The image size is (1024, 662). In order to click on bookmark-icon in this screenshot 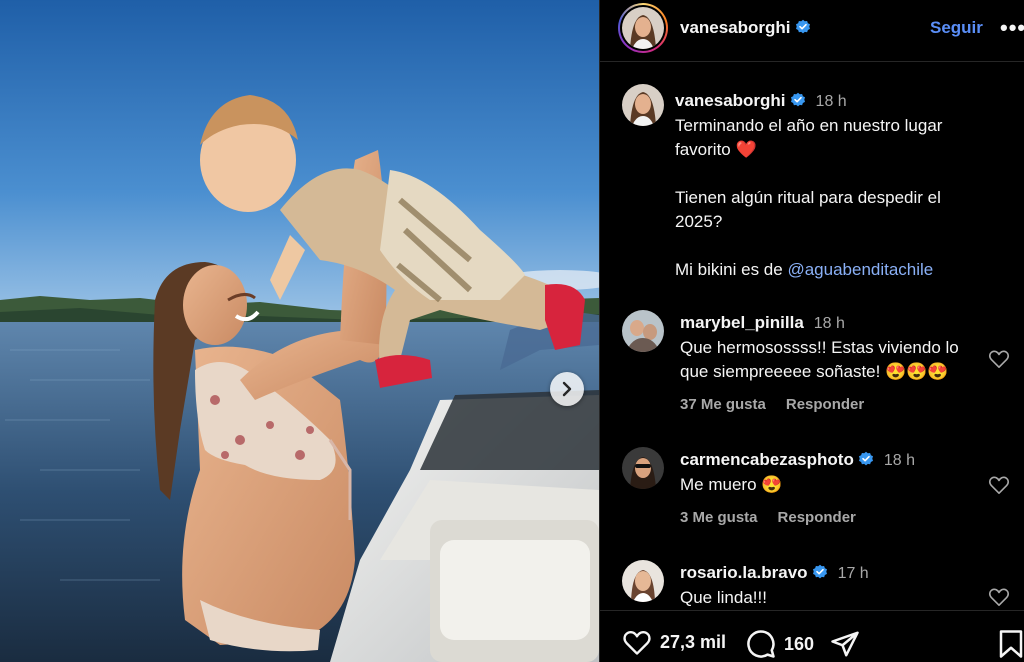, I will do `click(1011, 644)`.